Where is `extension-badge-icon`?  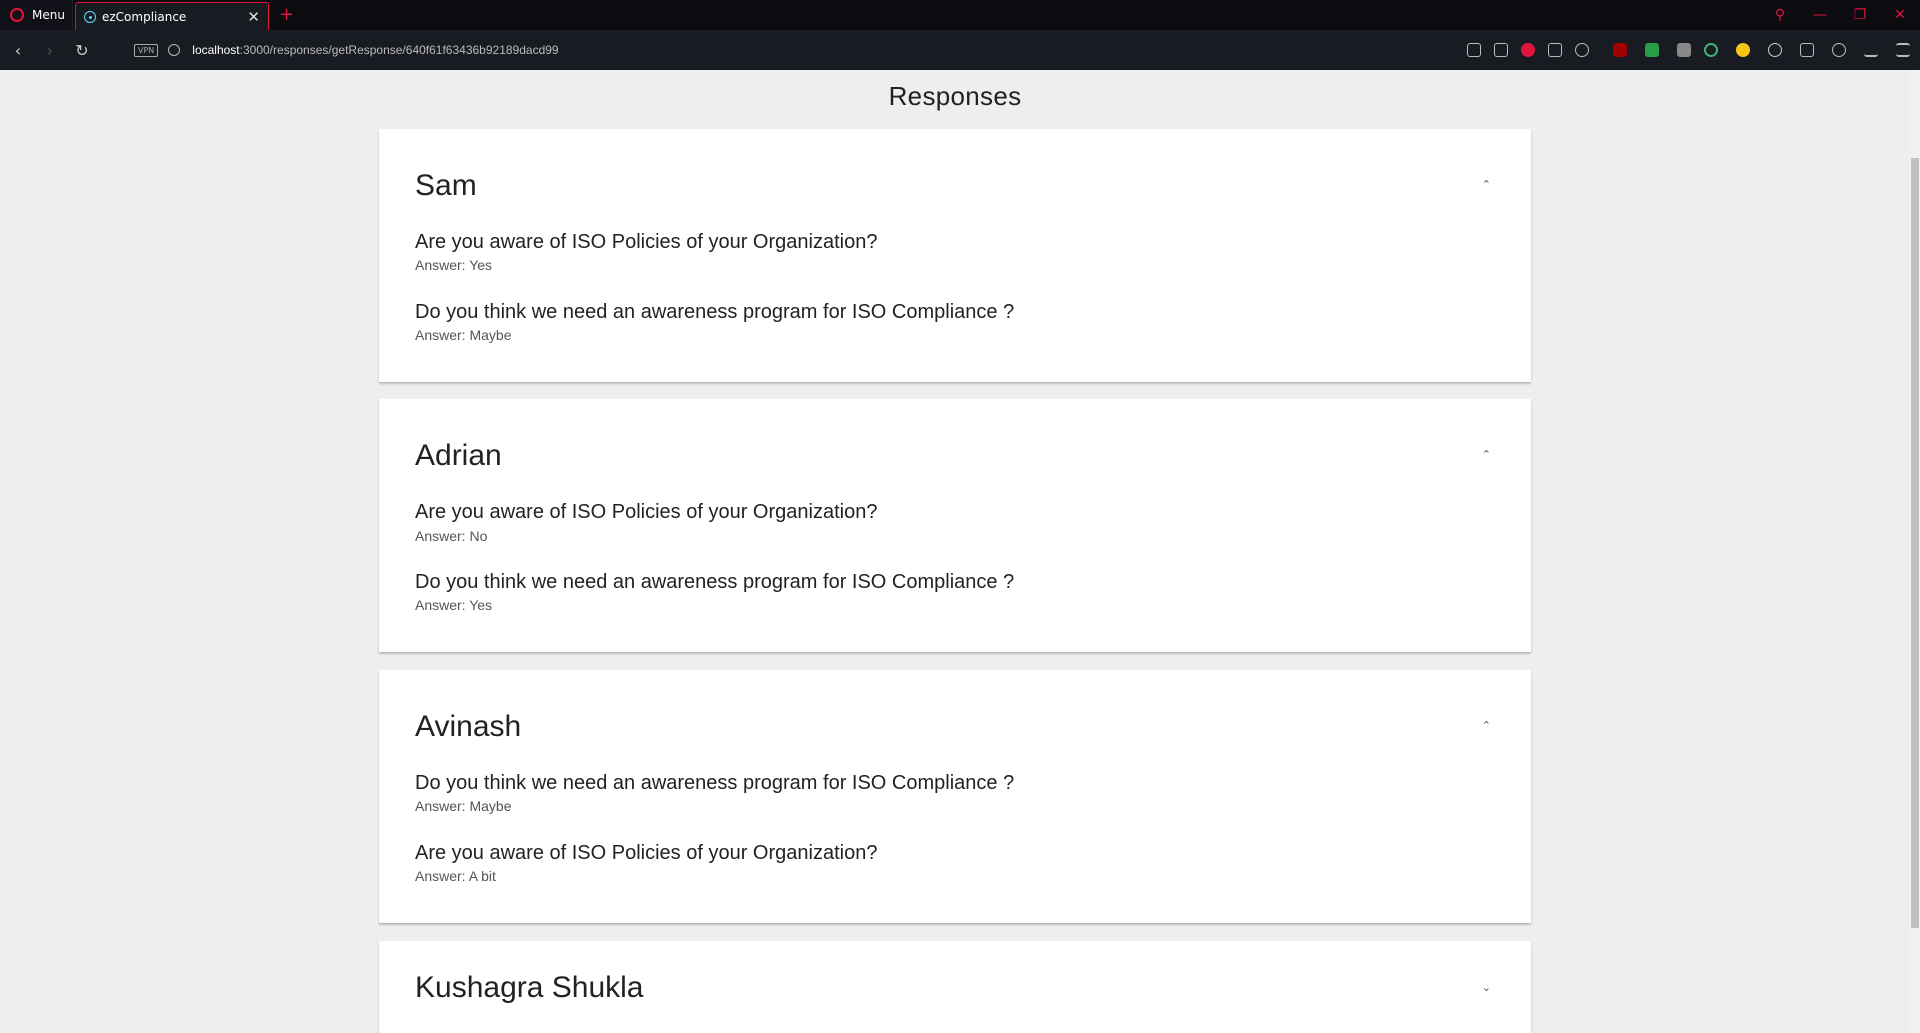 extension-badge-icon is located at coordinates (1684, 50).